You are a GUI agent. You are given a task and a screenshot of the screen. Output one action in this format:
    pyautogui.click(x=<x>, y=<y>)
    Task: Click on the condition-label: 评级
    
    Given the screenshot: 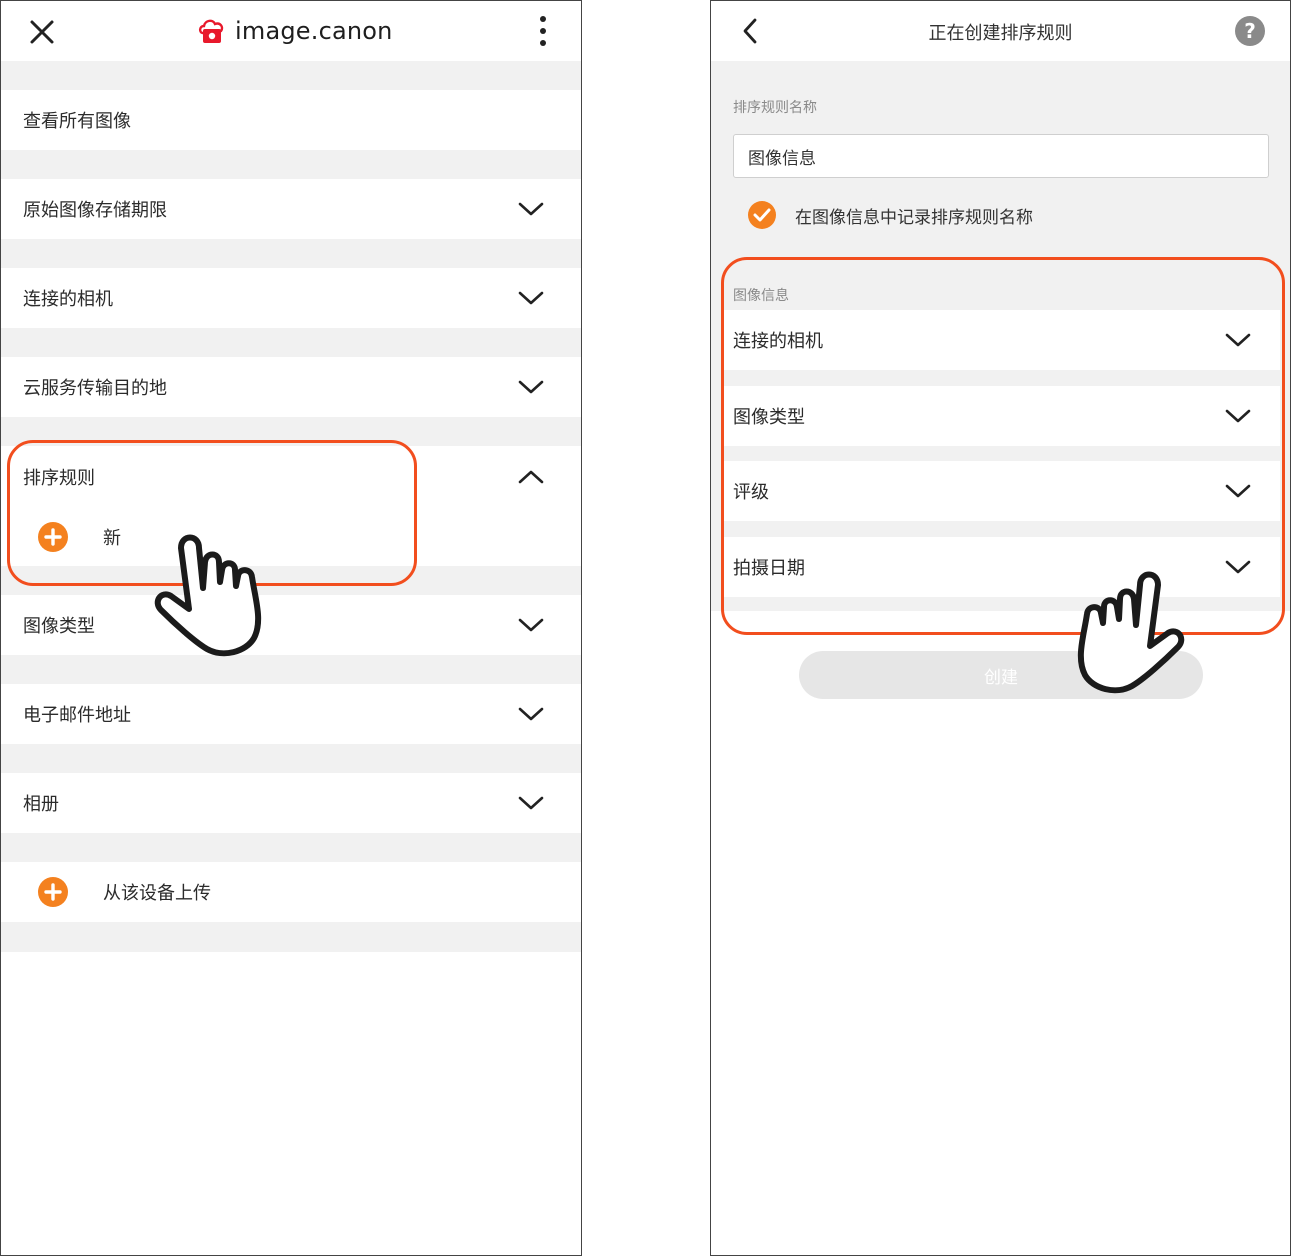 What is the action you would take?
    pyautogui.click(x=751, y=492)
    